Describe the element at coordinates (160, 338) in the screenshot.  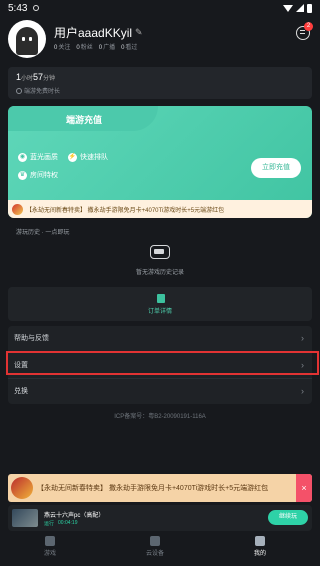
I see `menu-help-feedback: 帮助与反馈 ›` at that location.